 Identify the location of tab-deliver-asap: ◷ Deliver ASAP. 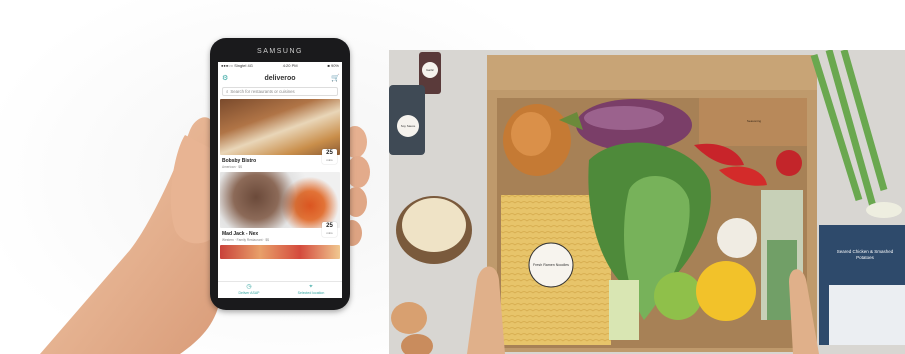
(249, 290).